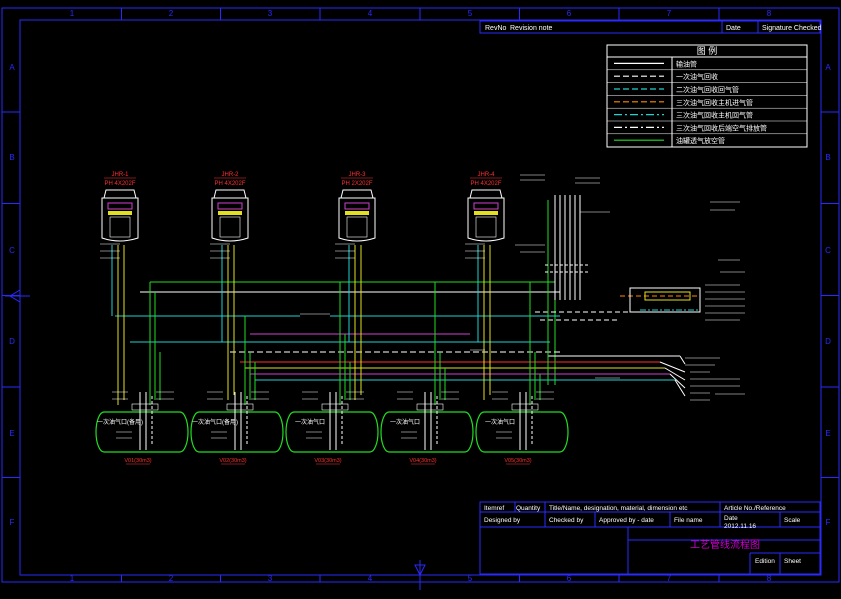  I want to click on revision-note-label: Revision note, so click(531, 28).